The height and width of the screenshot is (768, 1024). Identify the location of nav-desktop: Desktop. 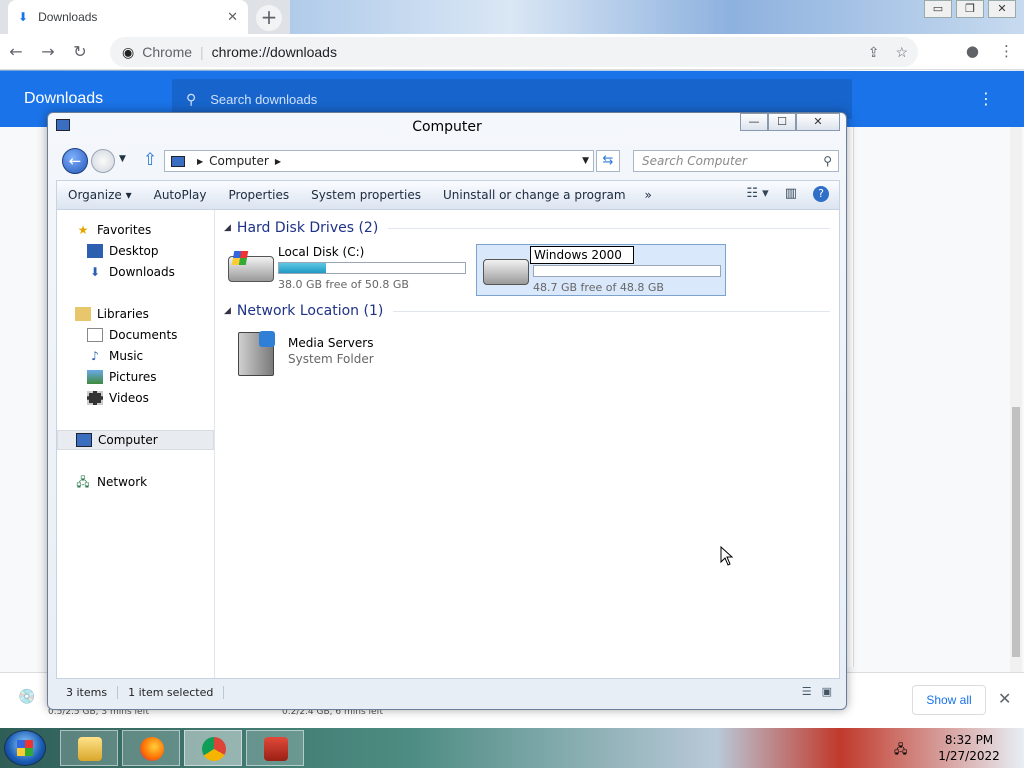
(135, 251).